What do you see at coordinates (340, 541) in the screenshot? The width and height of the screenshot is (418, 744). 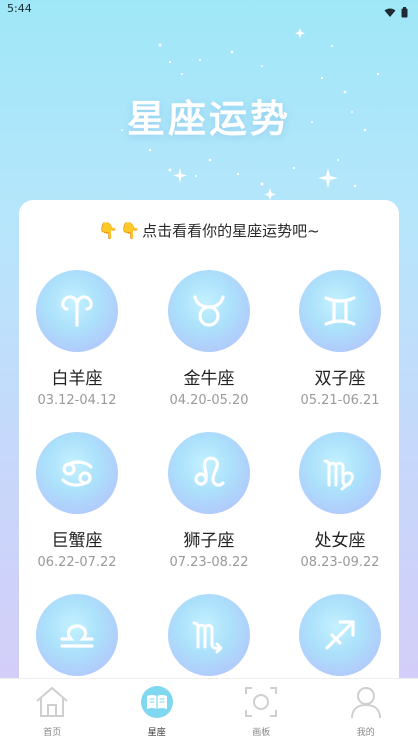 I see `sign-name: 处女座` at bounding box center [340, 541].